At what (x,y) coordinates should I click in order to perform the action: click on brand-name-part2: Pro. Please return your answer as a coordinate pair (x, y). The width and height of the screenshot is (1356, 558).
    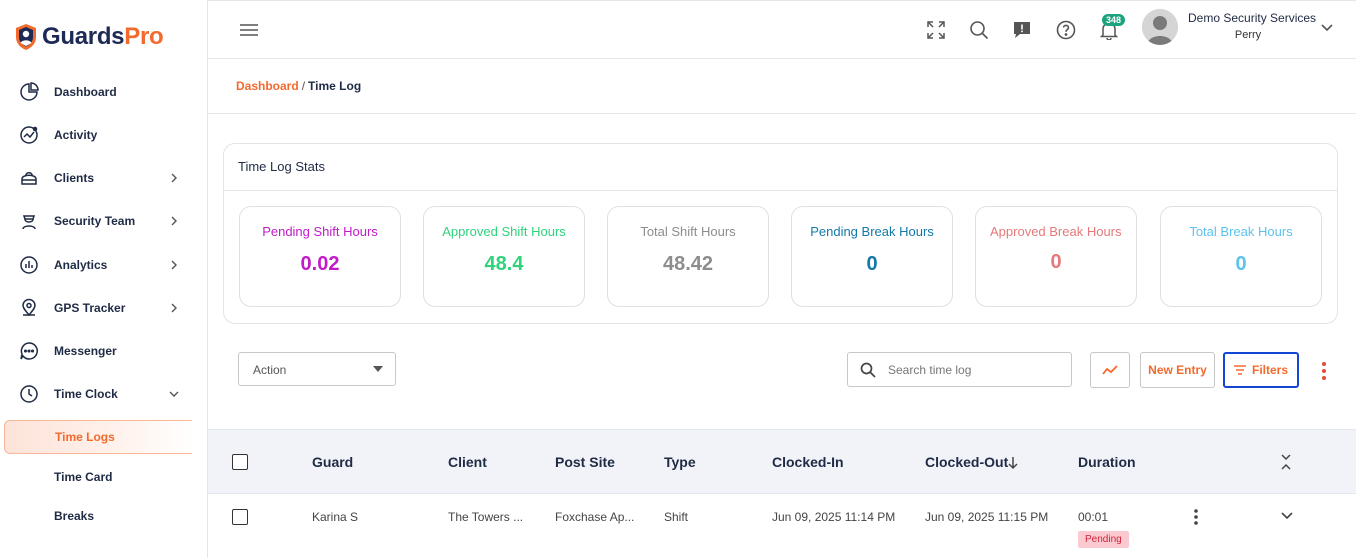
    Looking at the image, I should click on (144, 36).